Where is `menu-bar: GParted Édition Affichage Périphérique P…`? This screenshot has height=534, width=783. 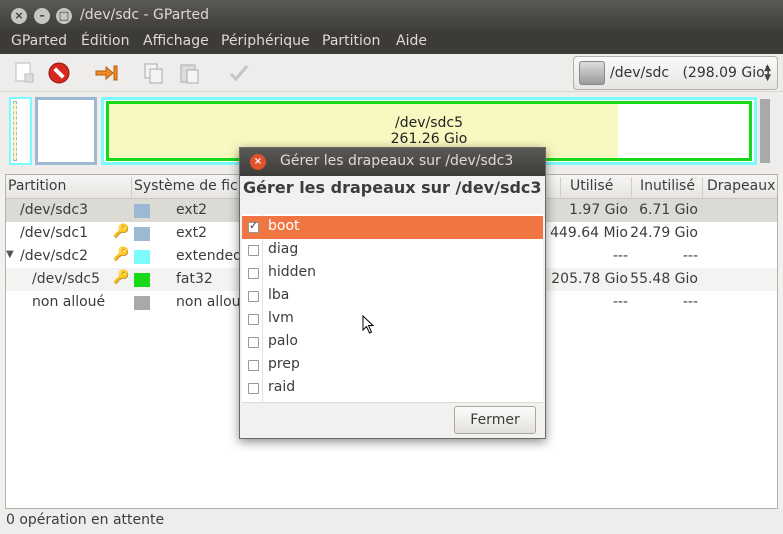
menu-bar: GParted Édition Affichage Périphérique P… is located at coordinates (391, 43).